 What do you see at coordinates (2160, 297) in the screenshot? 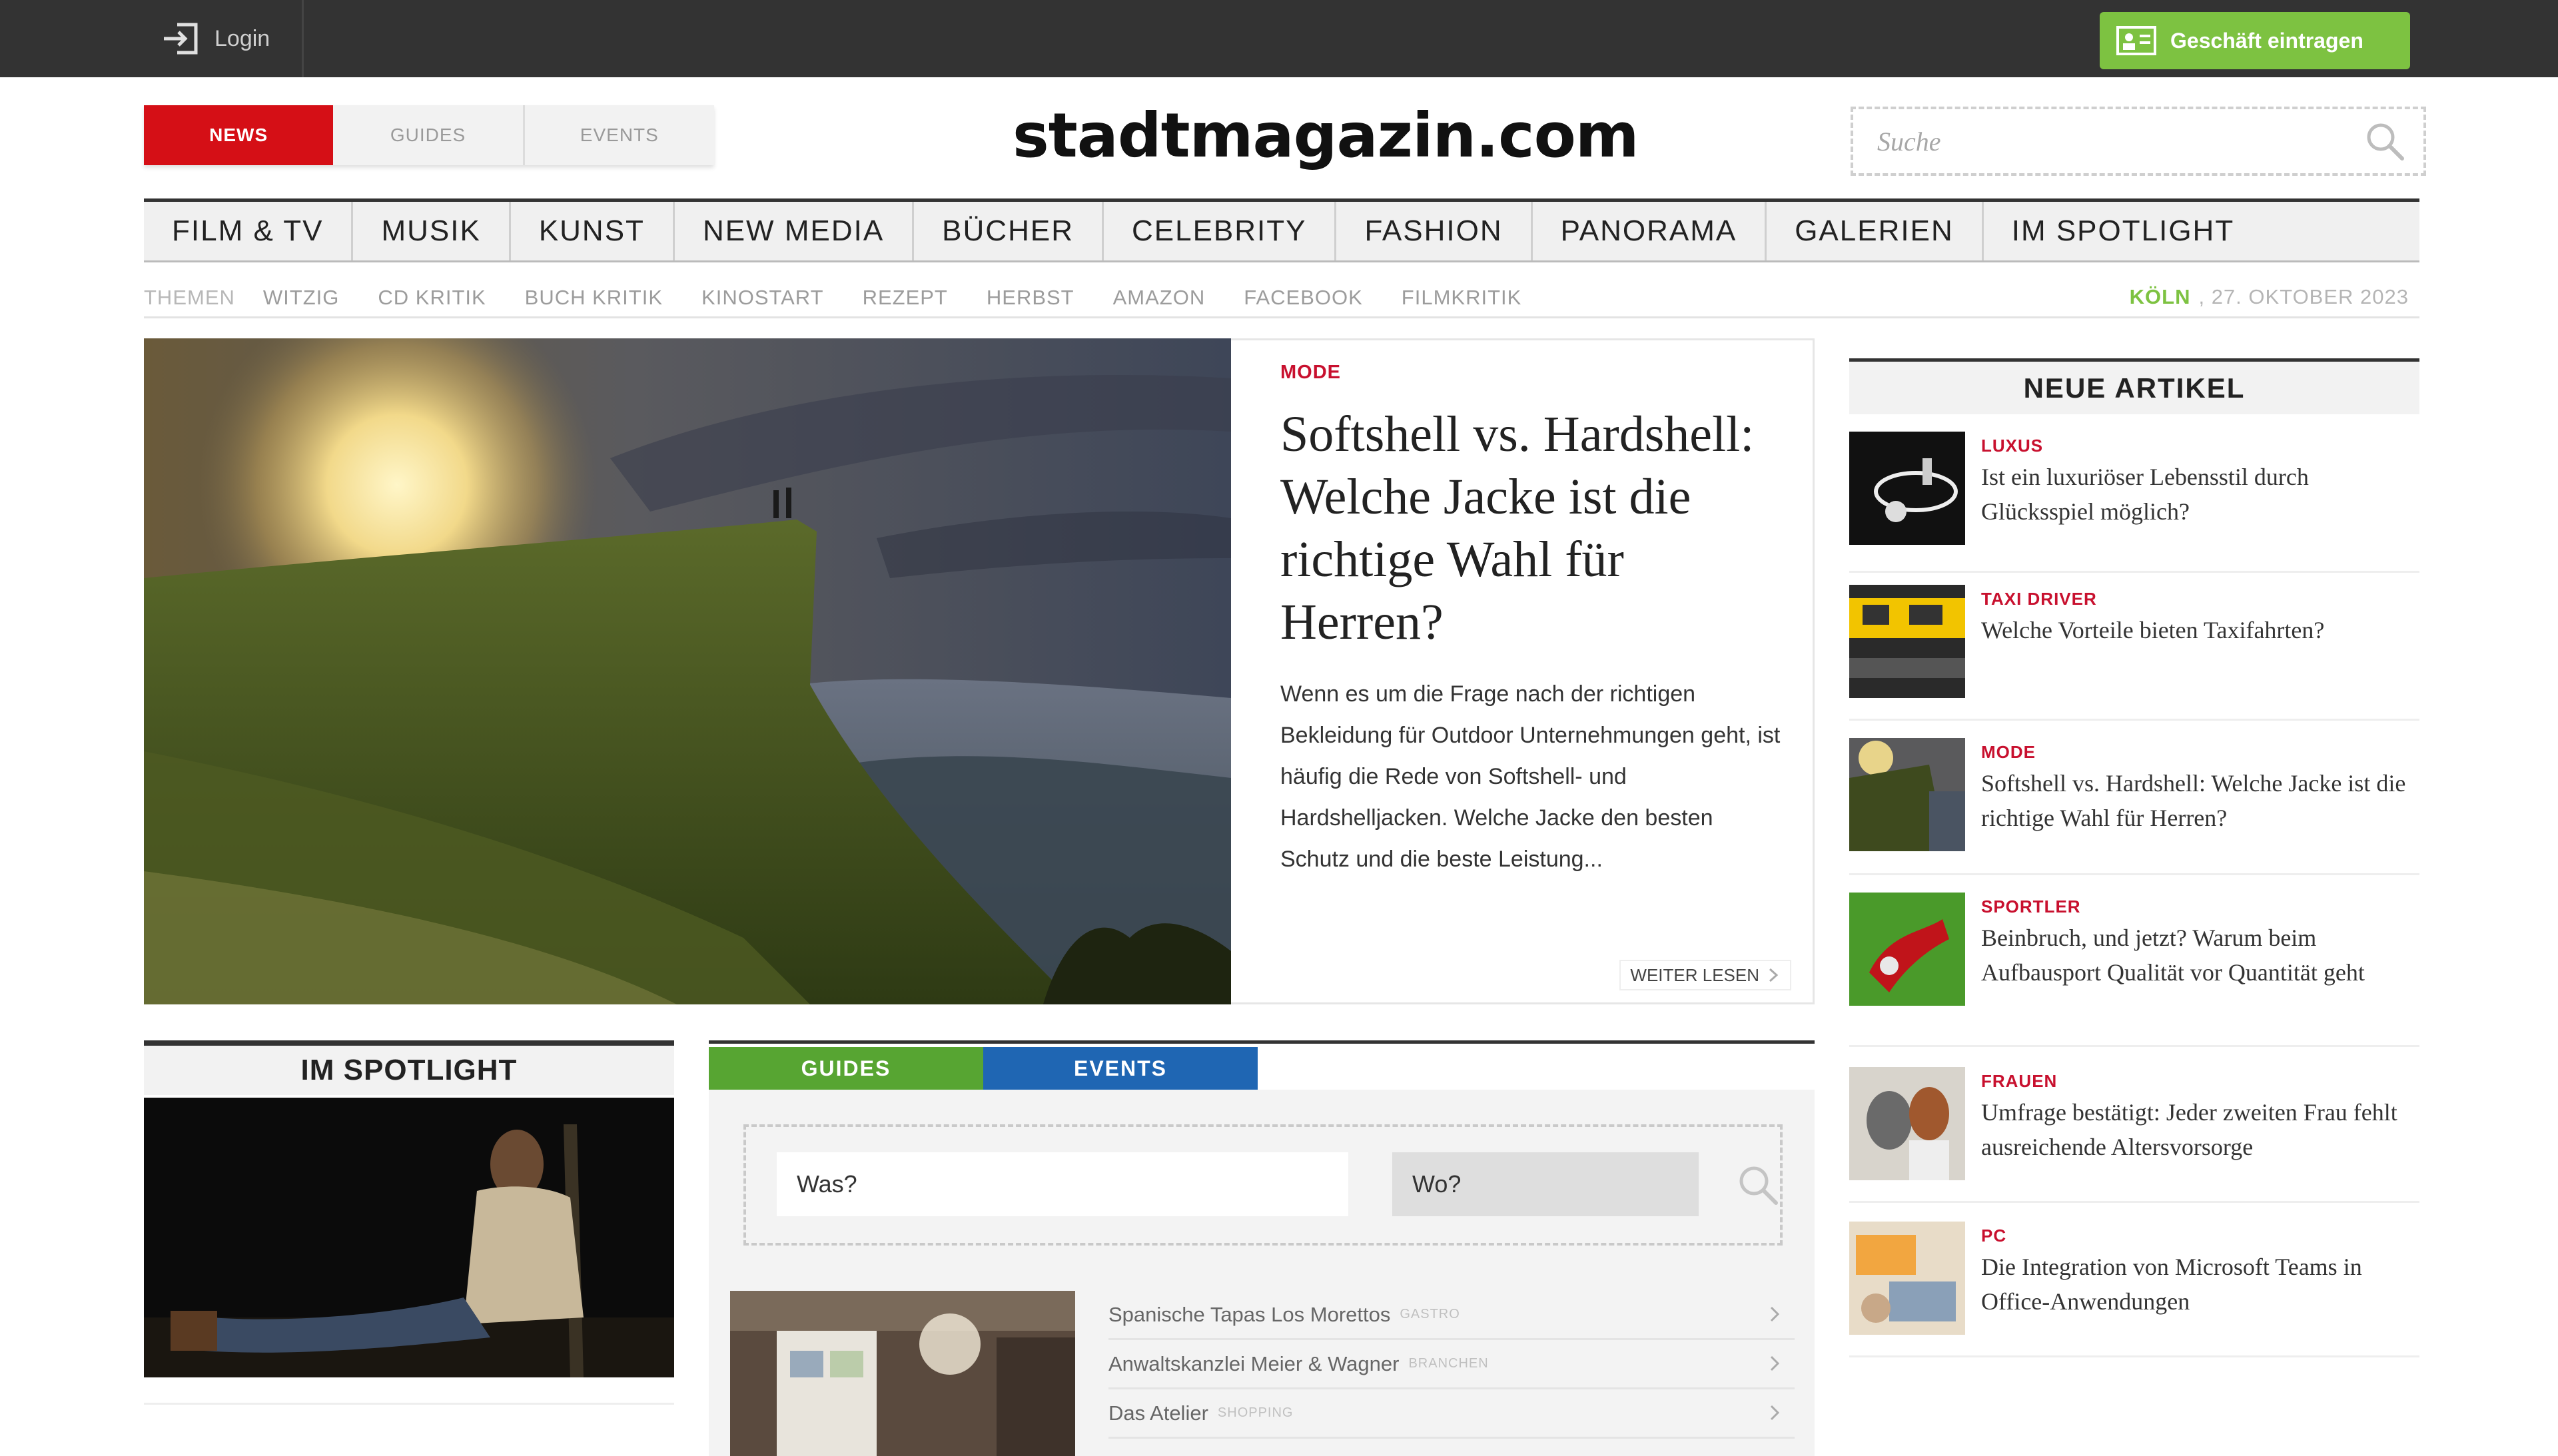
I see `city-name: KÖLN` at bounding box center [2160, 297].